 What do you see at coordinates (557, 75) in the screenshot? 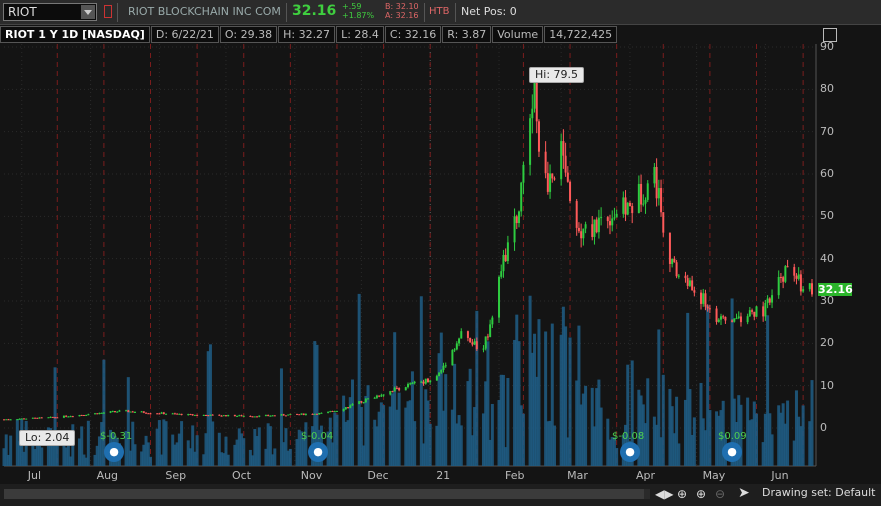
I see `high-callout: Hi: 79.5` at bounding box center [557, 75].